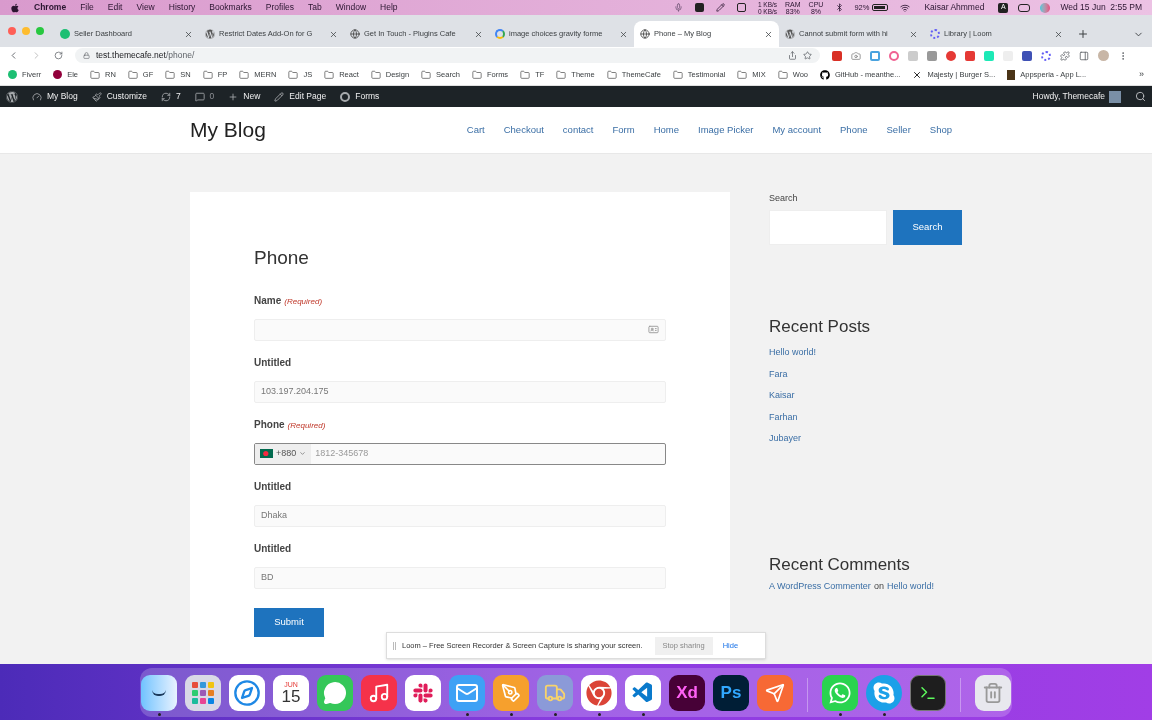 This screenshot has width=1152, height=720. I want to click on country-selector: +880, so click(283, 453).